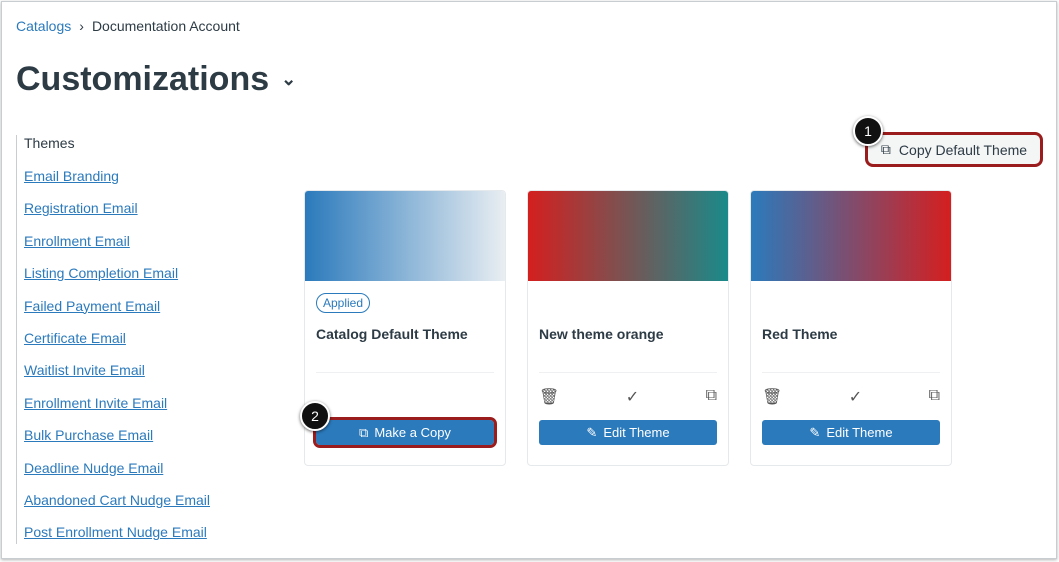  I want to click on callout-1: 1, so click(868, 131).